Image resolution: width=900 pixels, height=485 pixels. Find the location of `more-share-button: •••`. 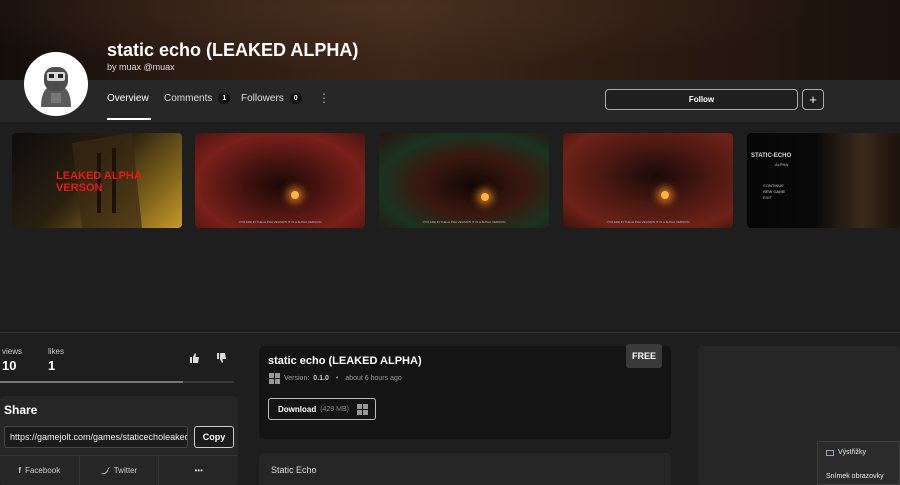

more-share-button: ••• is located at coordinates (198, 470).